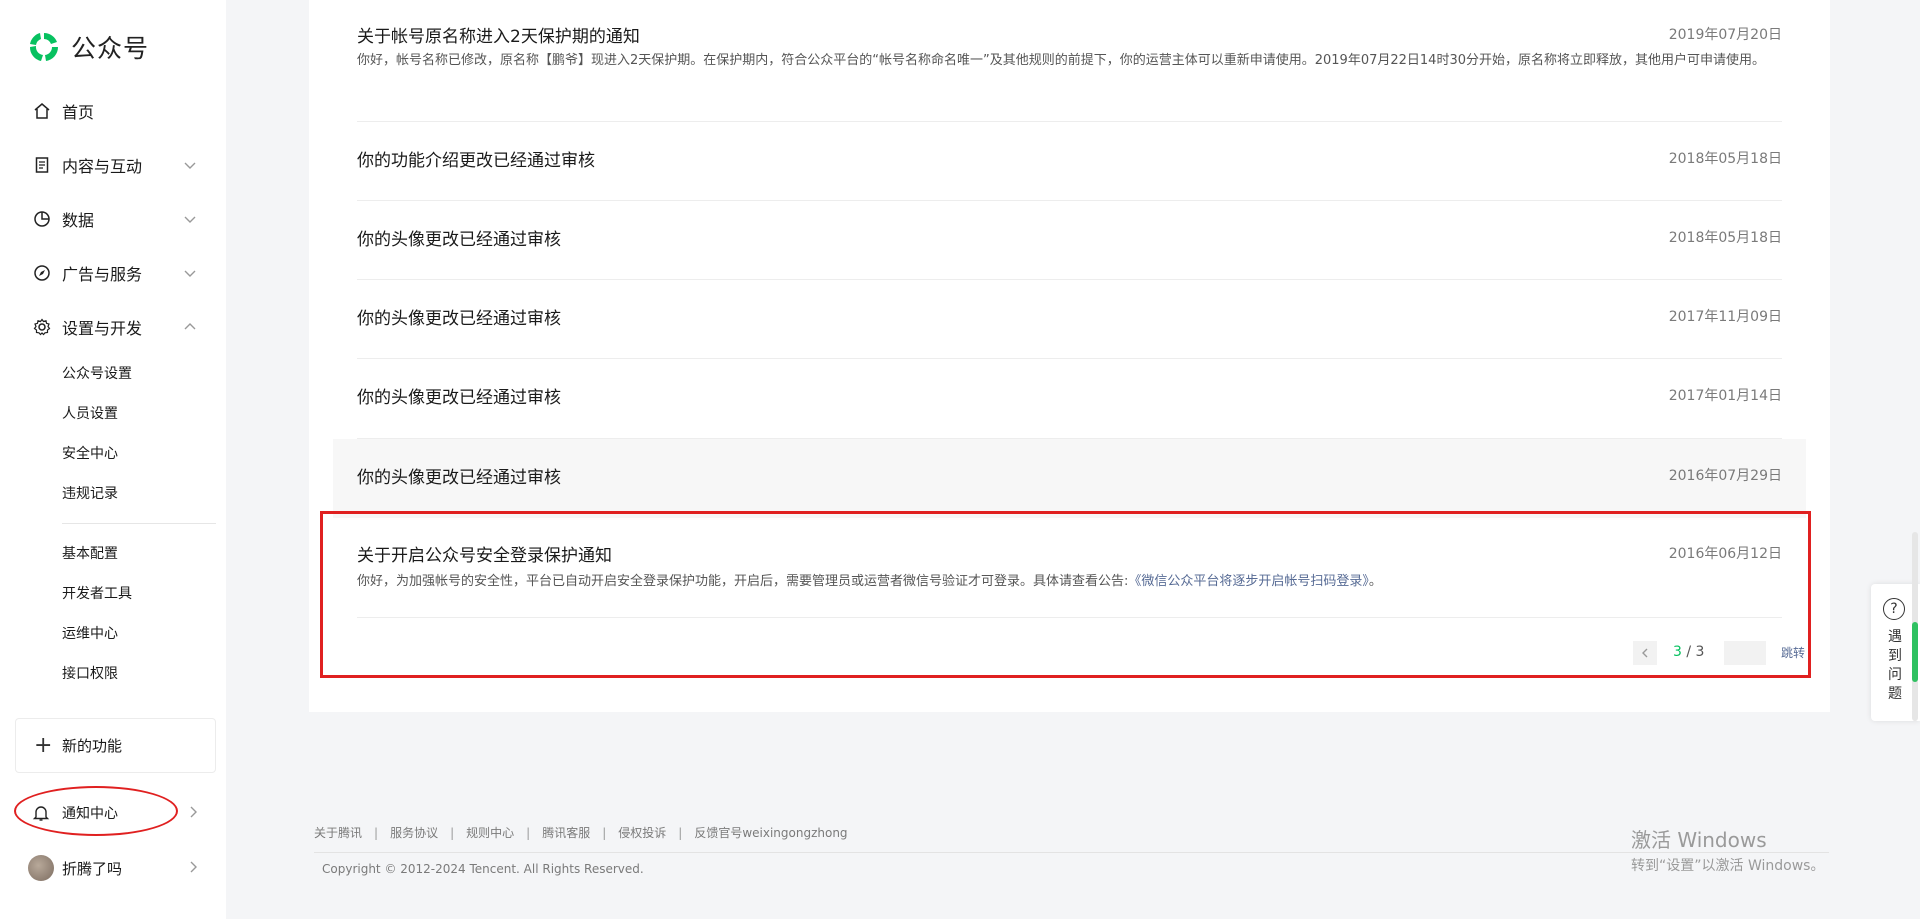  What do you see at coordinates (770, 832) in the screenshot?
I see `footer-link-feedback: 反馈官号weixingongzhong` at bounding box center [770, 832].